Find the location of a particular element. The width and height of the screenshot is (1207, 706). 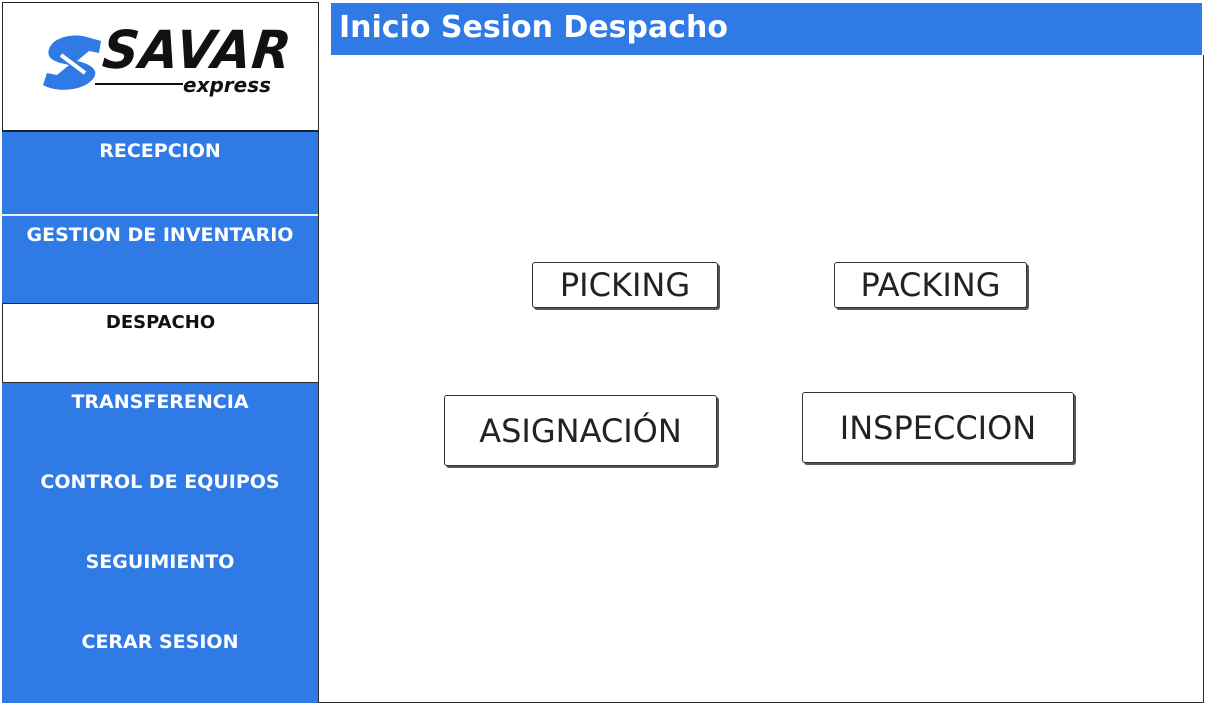

asignacion-button: ASIGNACIÓN is located at coordinates (580, 430).